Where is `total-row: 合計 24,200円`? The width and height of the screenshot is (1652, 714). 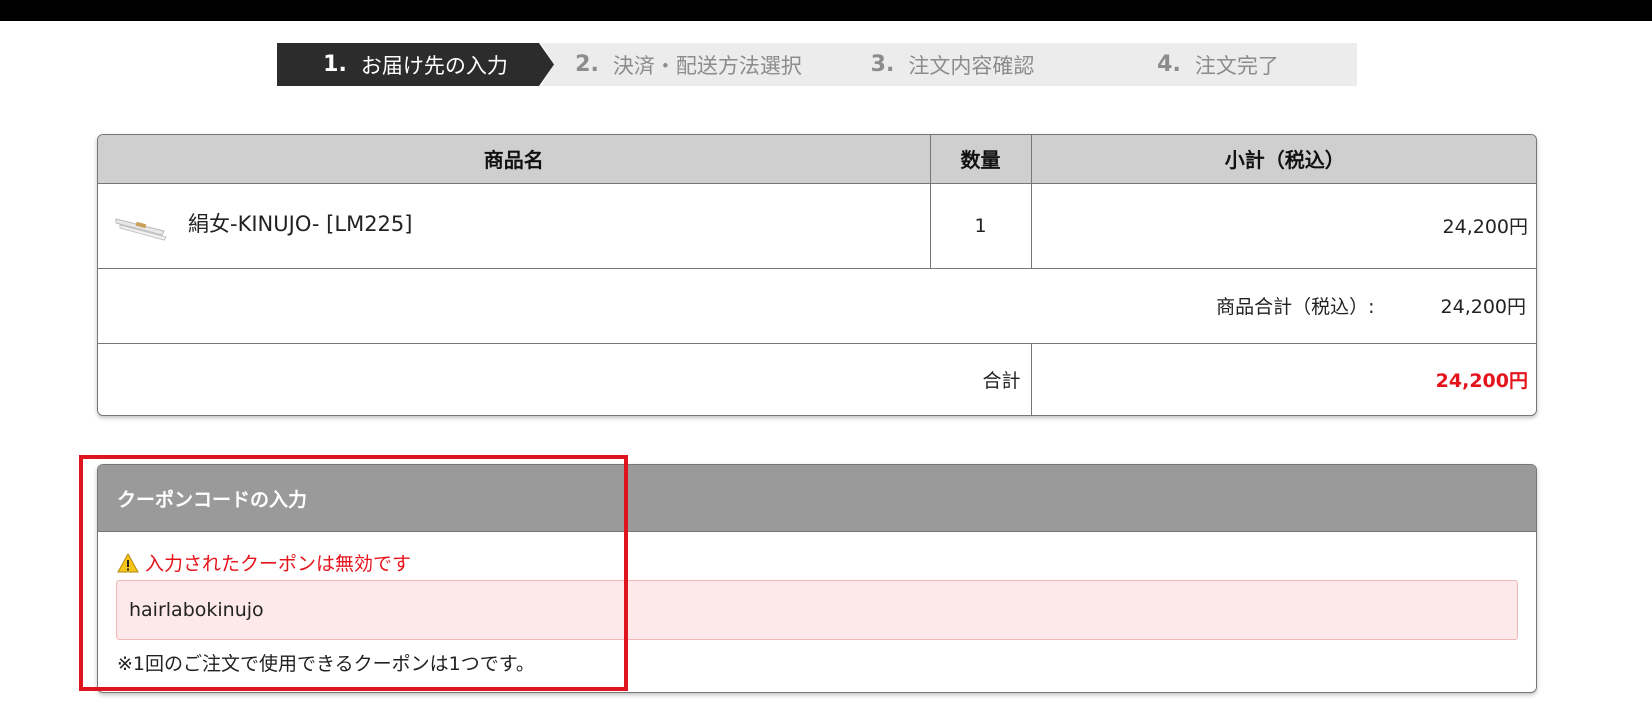 total-row: 合計 24,200円 is located at coordinates (817, 378).